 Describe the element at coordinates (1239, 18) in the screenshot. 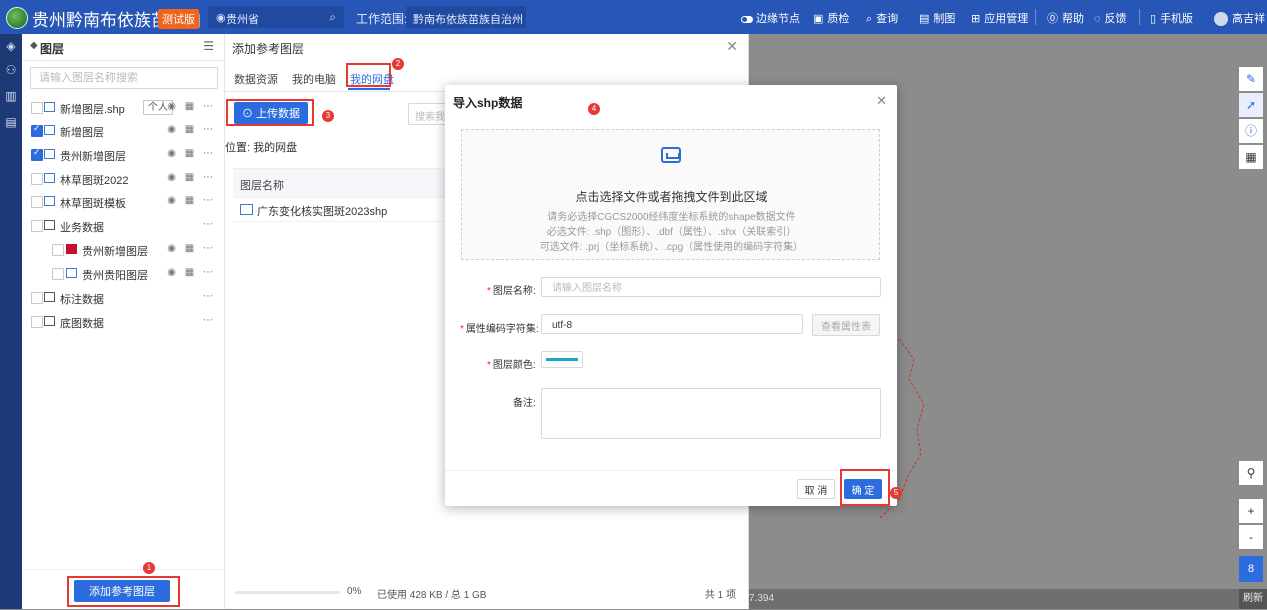

I see `nav-user: 高吉祥` at that location.